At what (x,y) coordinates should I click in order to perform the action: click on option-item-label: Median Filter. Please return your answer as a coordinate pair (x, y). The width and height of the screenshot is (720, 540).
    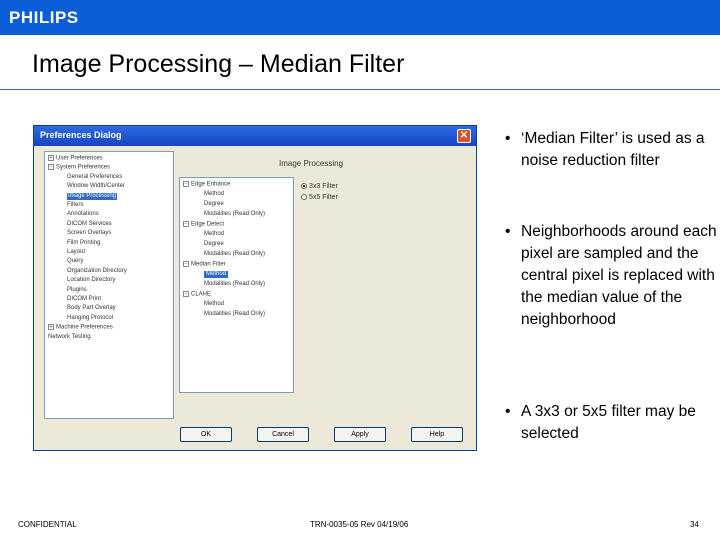
    Looking at the image, I should click on (208, 264).